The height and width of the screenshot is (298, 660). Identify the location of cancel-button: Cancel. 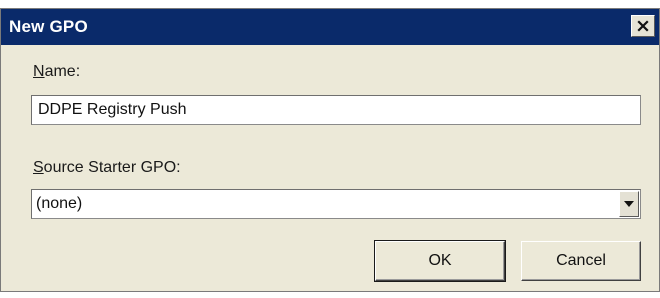
(581, 261).